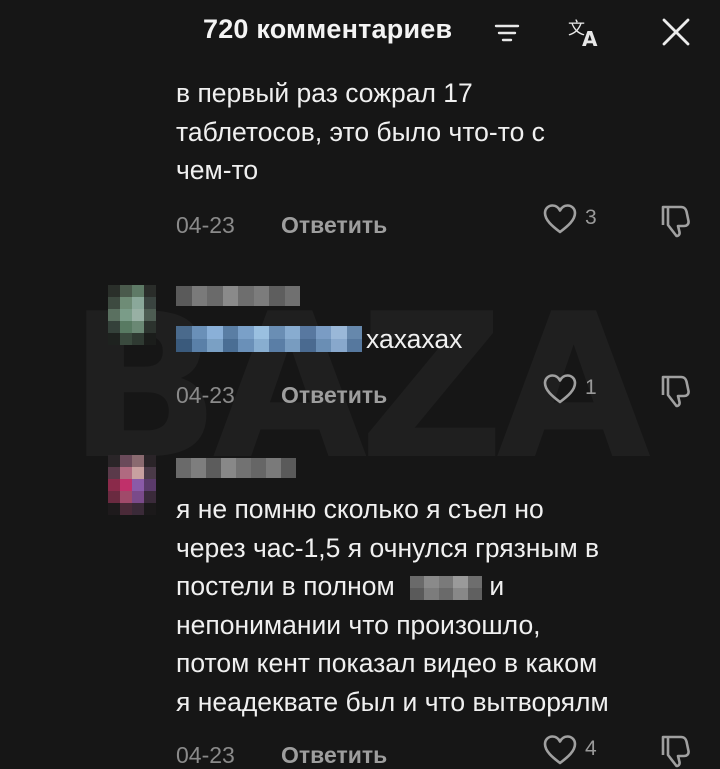 Image resolution: width=720 pixels, height=769 pixels. I want to click on comment-3-line: я не помню сколько я съел но, so click(360, 509).